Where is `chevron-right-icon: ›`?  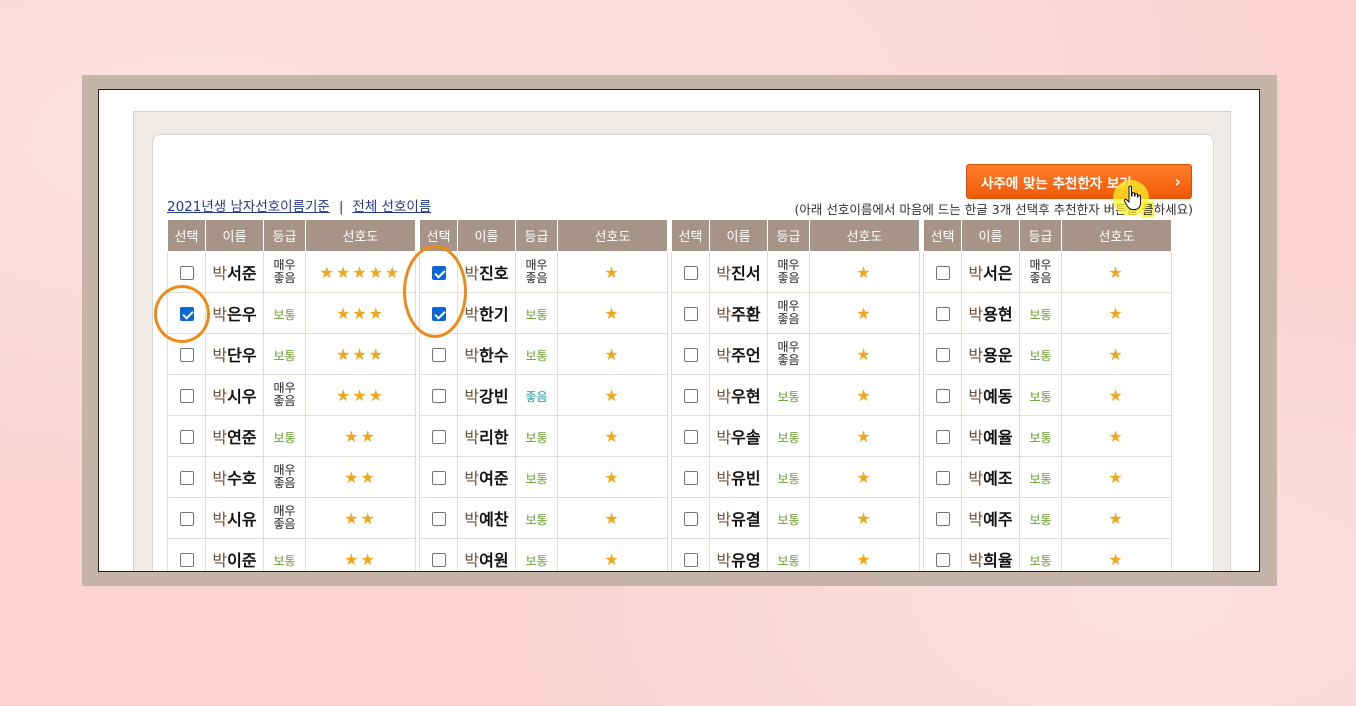 chevron-right-icon: › is located at coordinates (1177, 181).